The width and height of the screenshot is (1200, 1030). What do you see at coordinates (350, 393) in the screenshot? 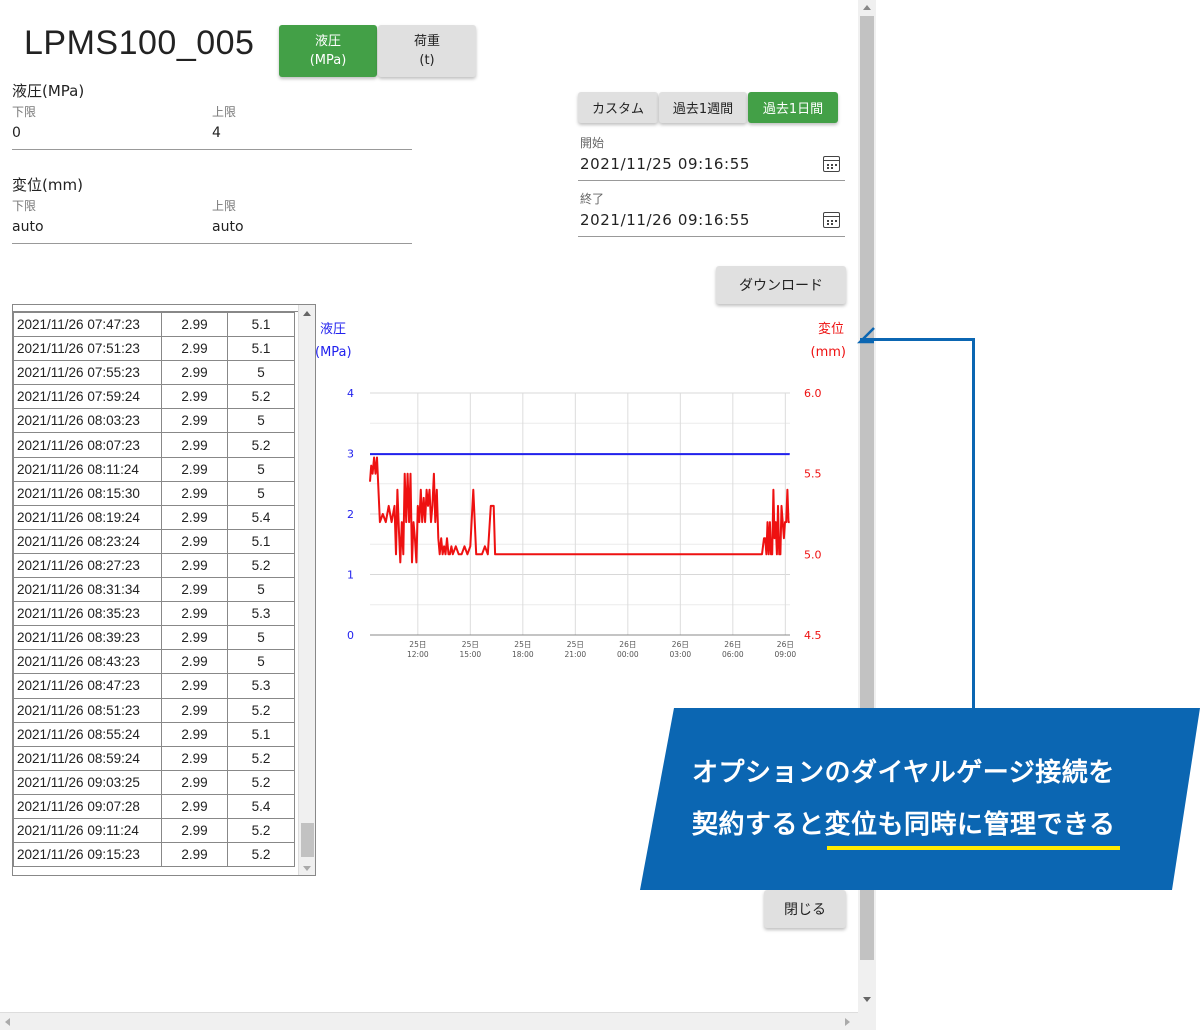
I see `left-tick-label: 4` at bounding box center [350, 393].